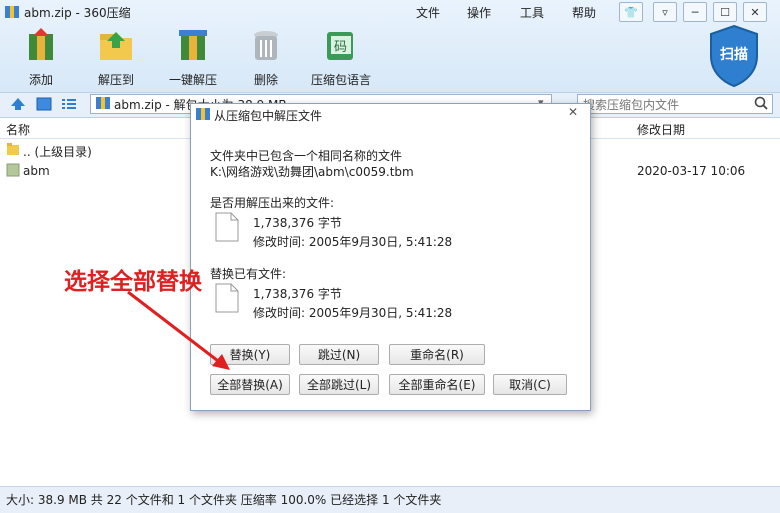 This screenshot has height=513, width=780. What do you see at coordinates (479, 12) in the screenshot?
I see `menu-operation: 操作` at bounding box center [479, 12].